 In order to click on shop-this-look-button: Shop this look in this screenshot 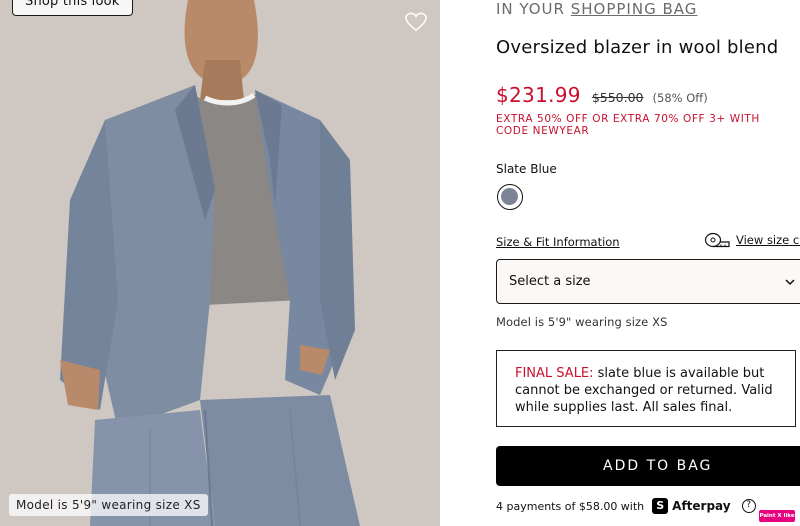, I will do `click(72, 8)`.